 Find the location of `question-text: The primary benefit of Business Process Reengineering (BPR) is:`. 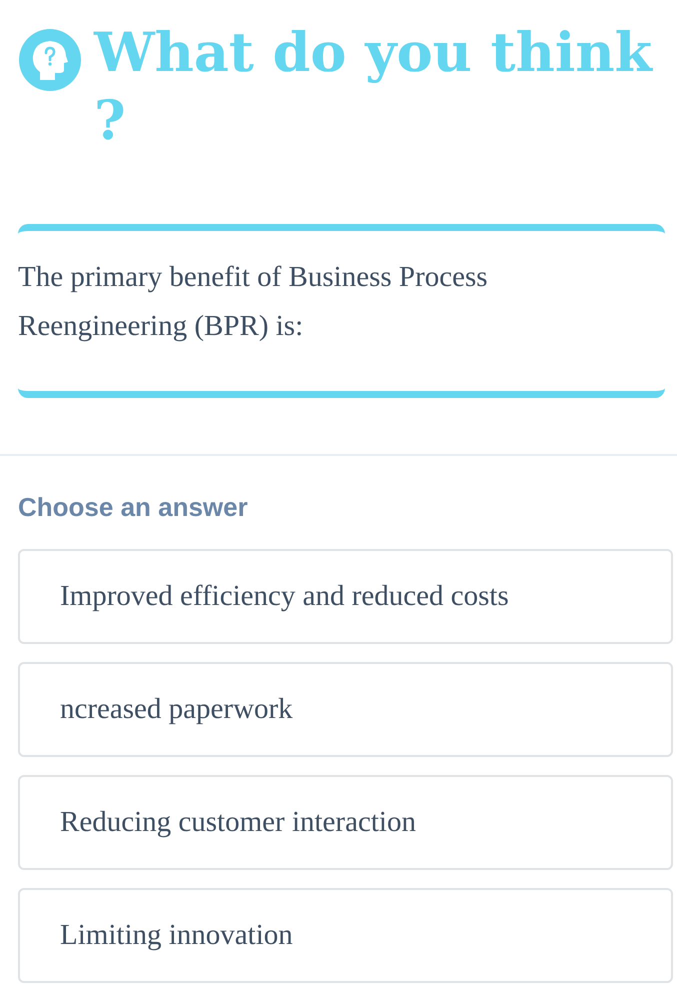

question-text: The primary benefit of Business Process Reengineering (BPR) is: is located at coordinates (253, 302).